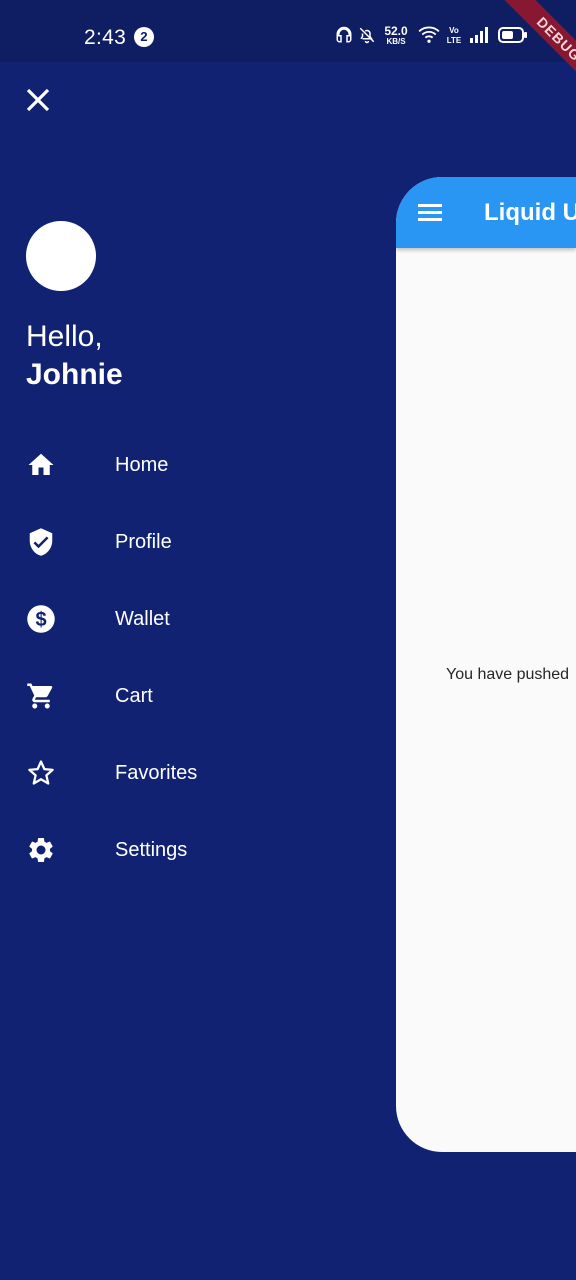 Image resolution: width=576 pixels, height=1280 pixels. What do you see at coordinates (288, 50) in the screenshot?
I see `status-bar: 2:43 2 52.0 KB/S Vo LTE DEBUG` at bounding box center [288, 50].